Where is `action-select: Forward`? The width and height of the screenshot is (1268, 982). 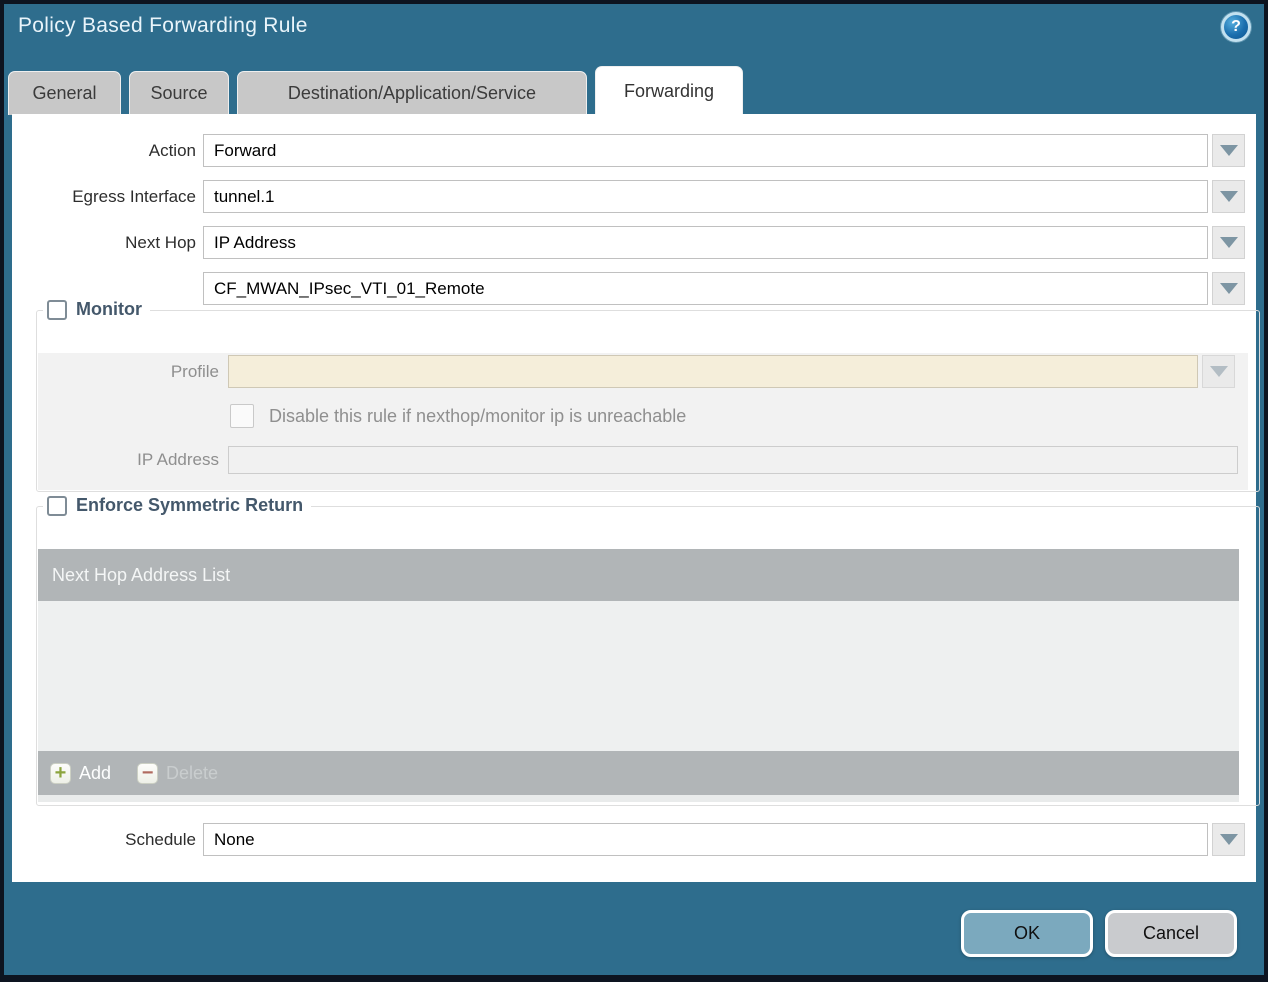 action-select: Forward is located at coordinates (705, 150).